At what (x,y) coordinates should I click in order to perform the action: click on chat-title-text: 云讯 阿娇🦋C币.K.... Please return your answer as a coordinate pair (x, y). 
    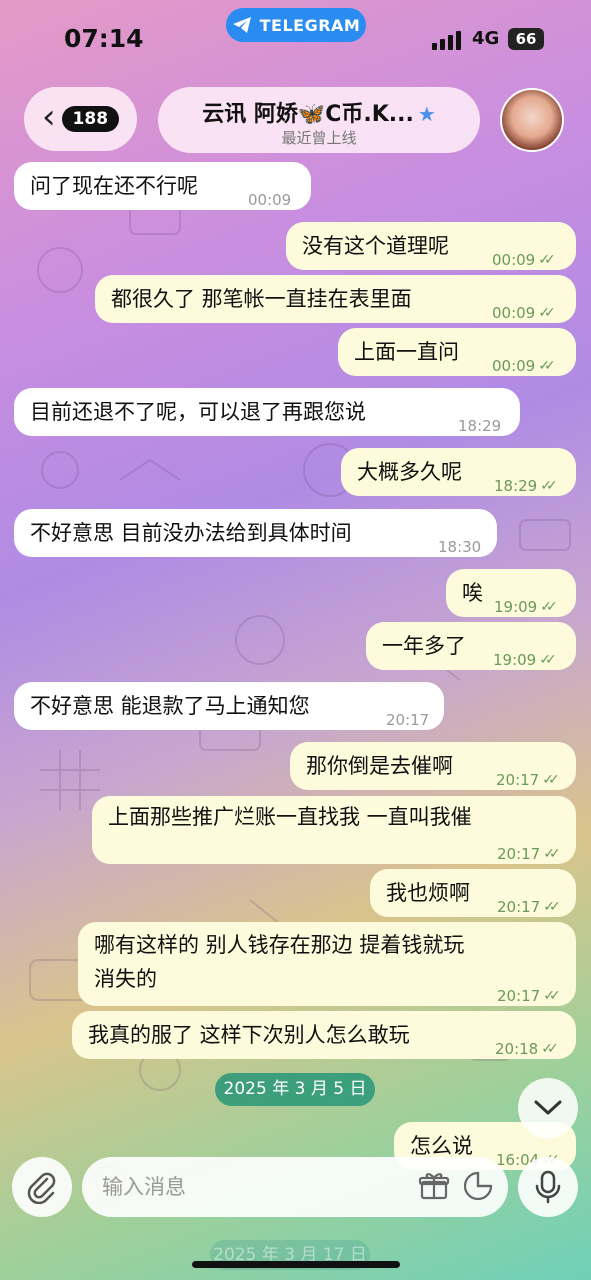
    Looking at the image, I should click on (308, 114).